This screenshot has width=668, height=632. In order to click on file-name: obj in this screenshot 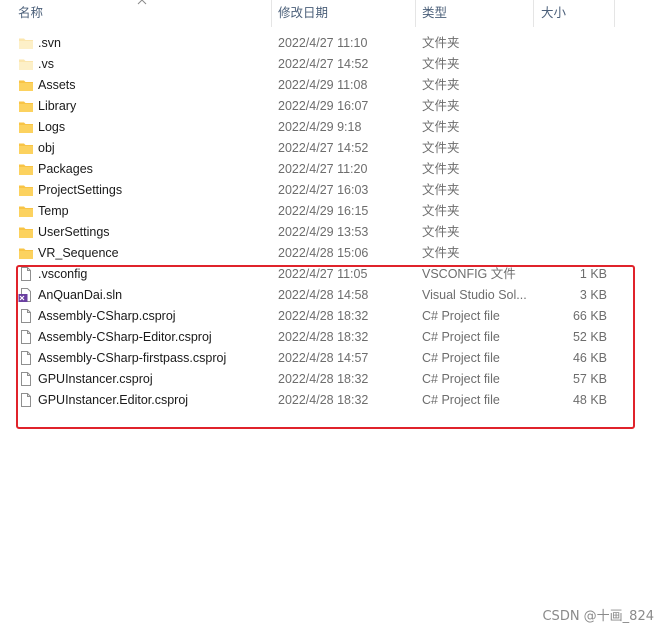, I will do `click(46, 148)`.